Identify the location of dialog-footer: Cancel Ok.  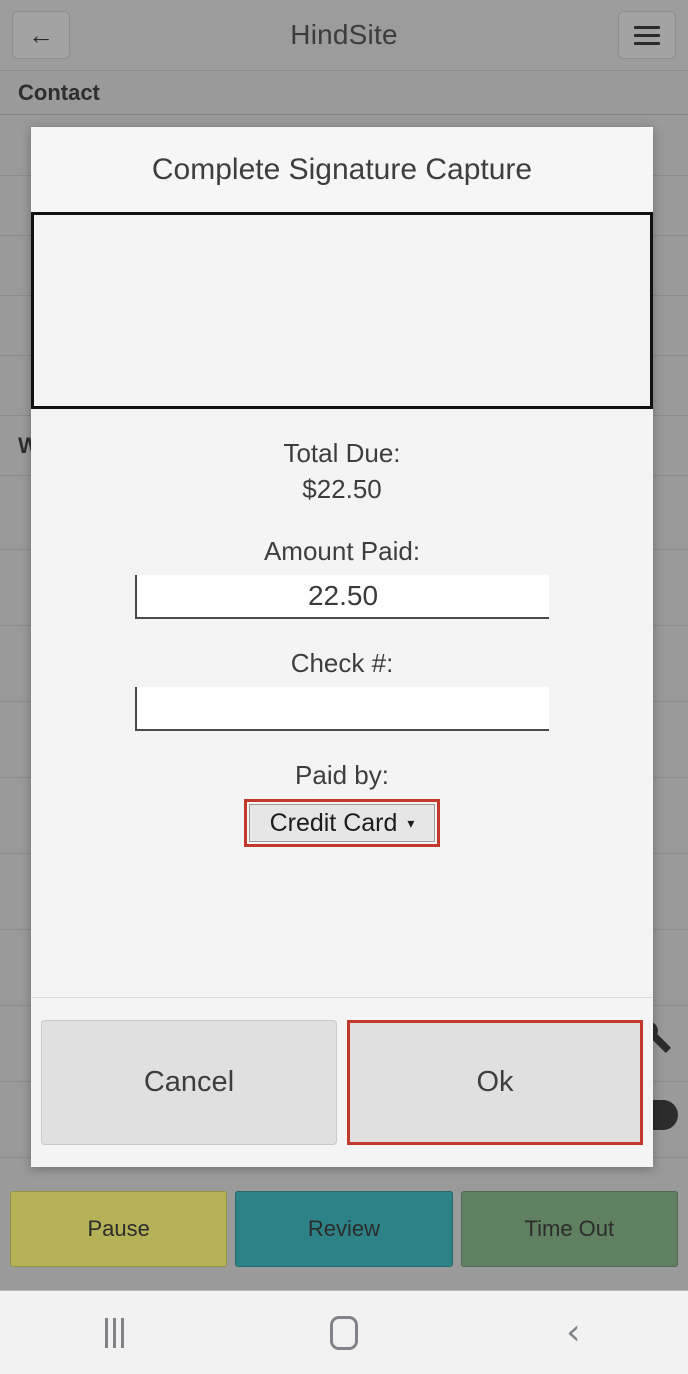
(342, 1082).